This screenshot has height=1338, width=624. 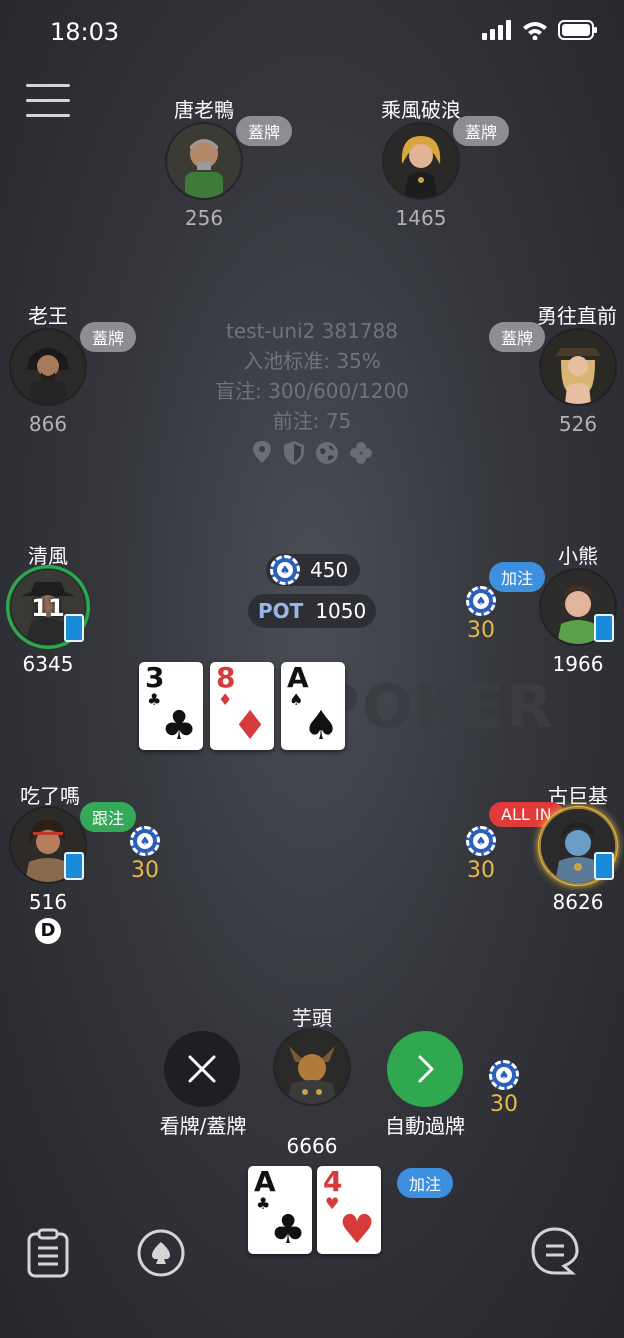 What do you see at coordinates (496, 30) in the screenshot?
I see `signal-icon` at bounding box center [496, 30].